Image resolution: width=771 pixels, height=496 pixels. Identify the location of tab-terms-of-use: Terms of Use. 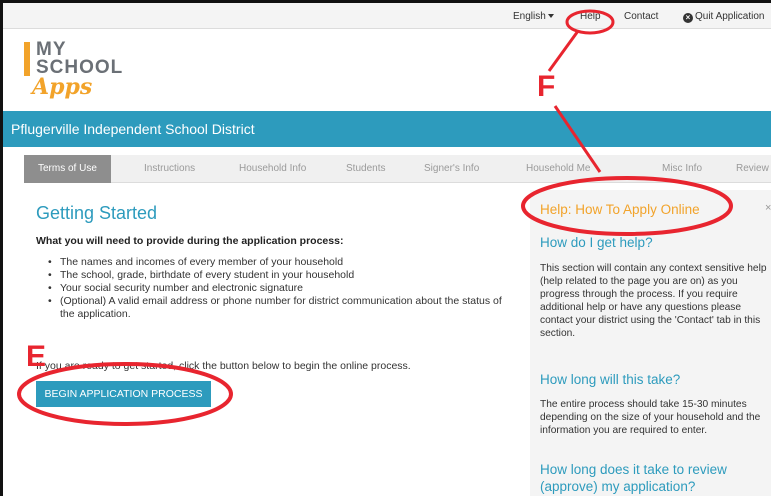
(67, 169).